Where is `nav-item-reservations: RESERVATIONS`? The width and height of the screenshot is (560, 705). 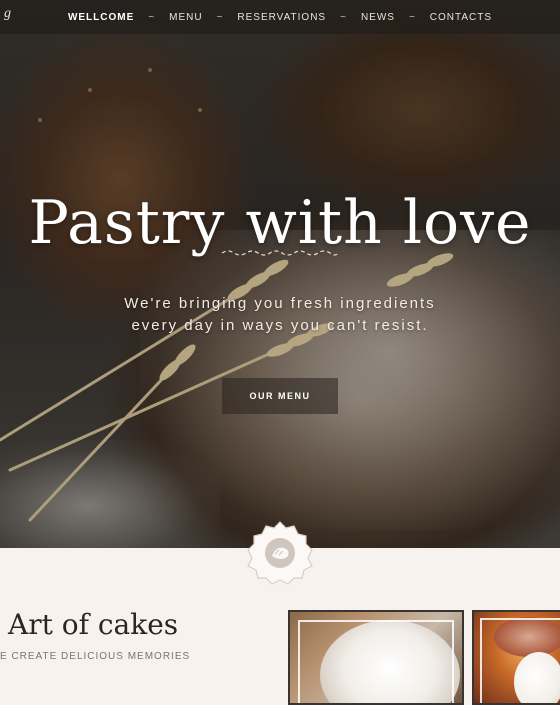
nav-item-reservations: RESERVATIONS is located at coordinates (281, 17).